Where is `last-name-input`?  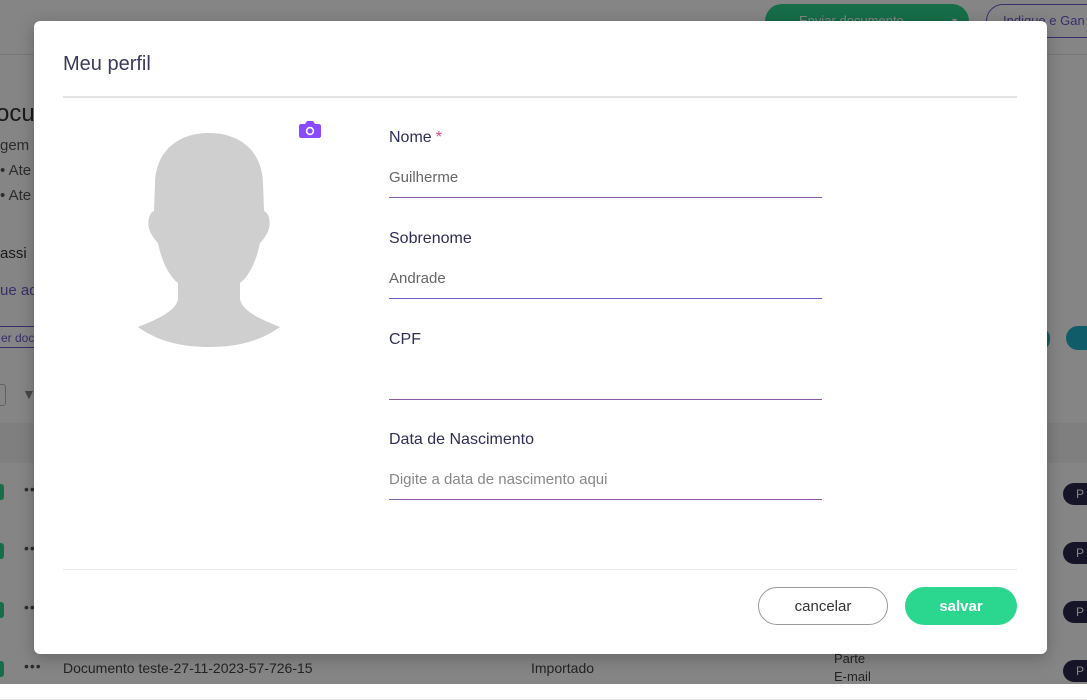
last-name-input is located at coordinates (605, 278).